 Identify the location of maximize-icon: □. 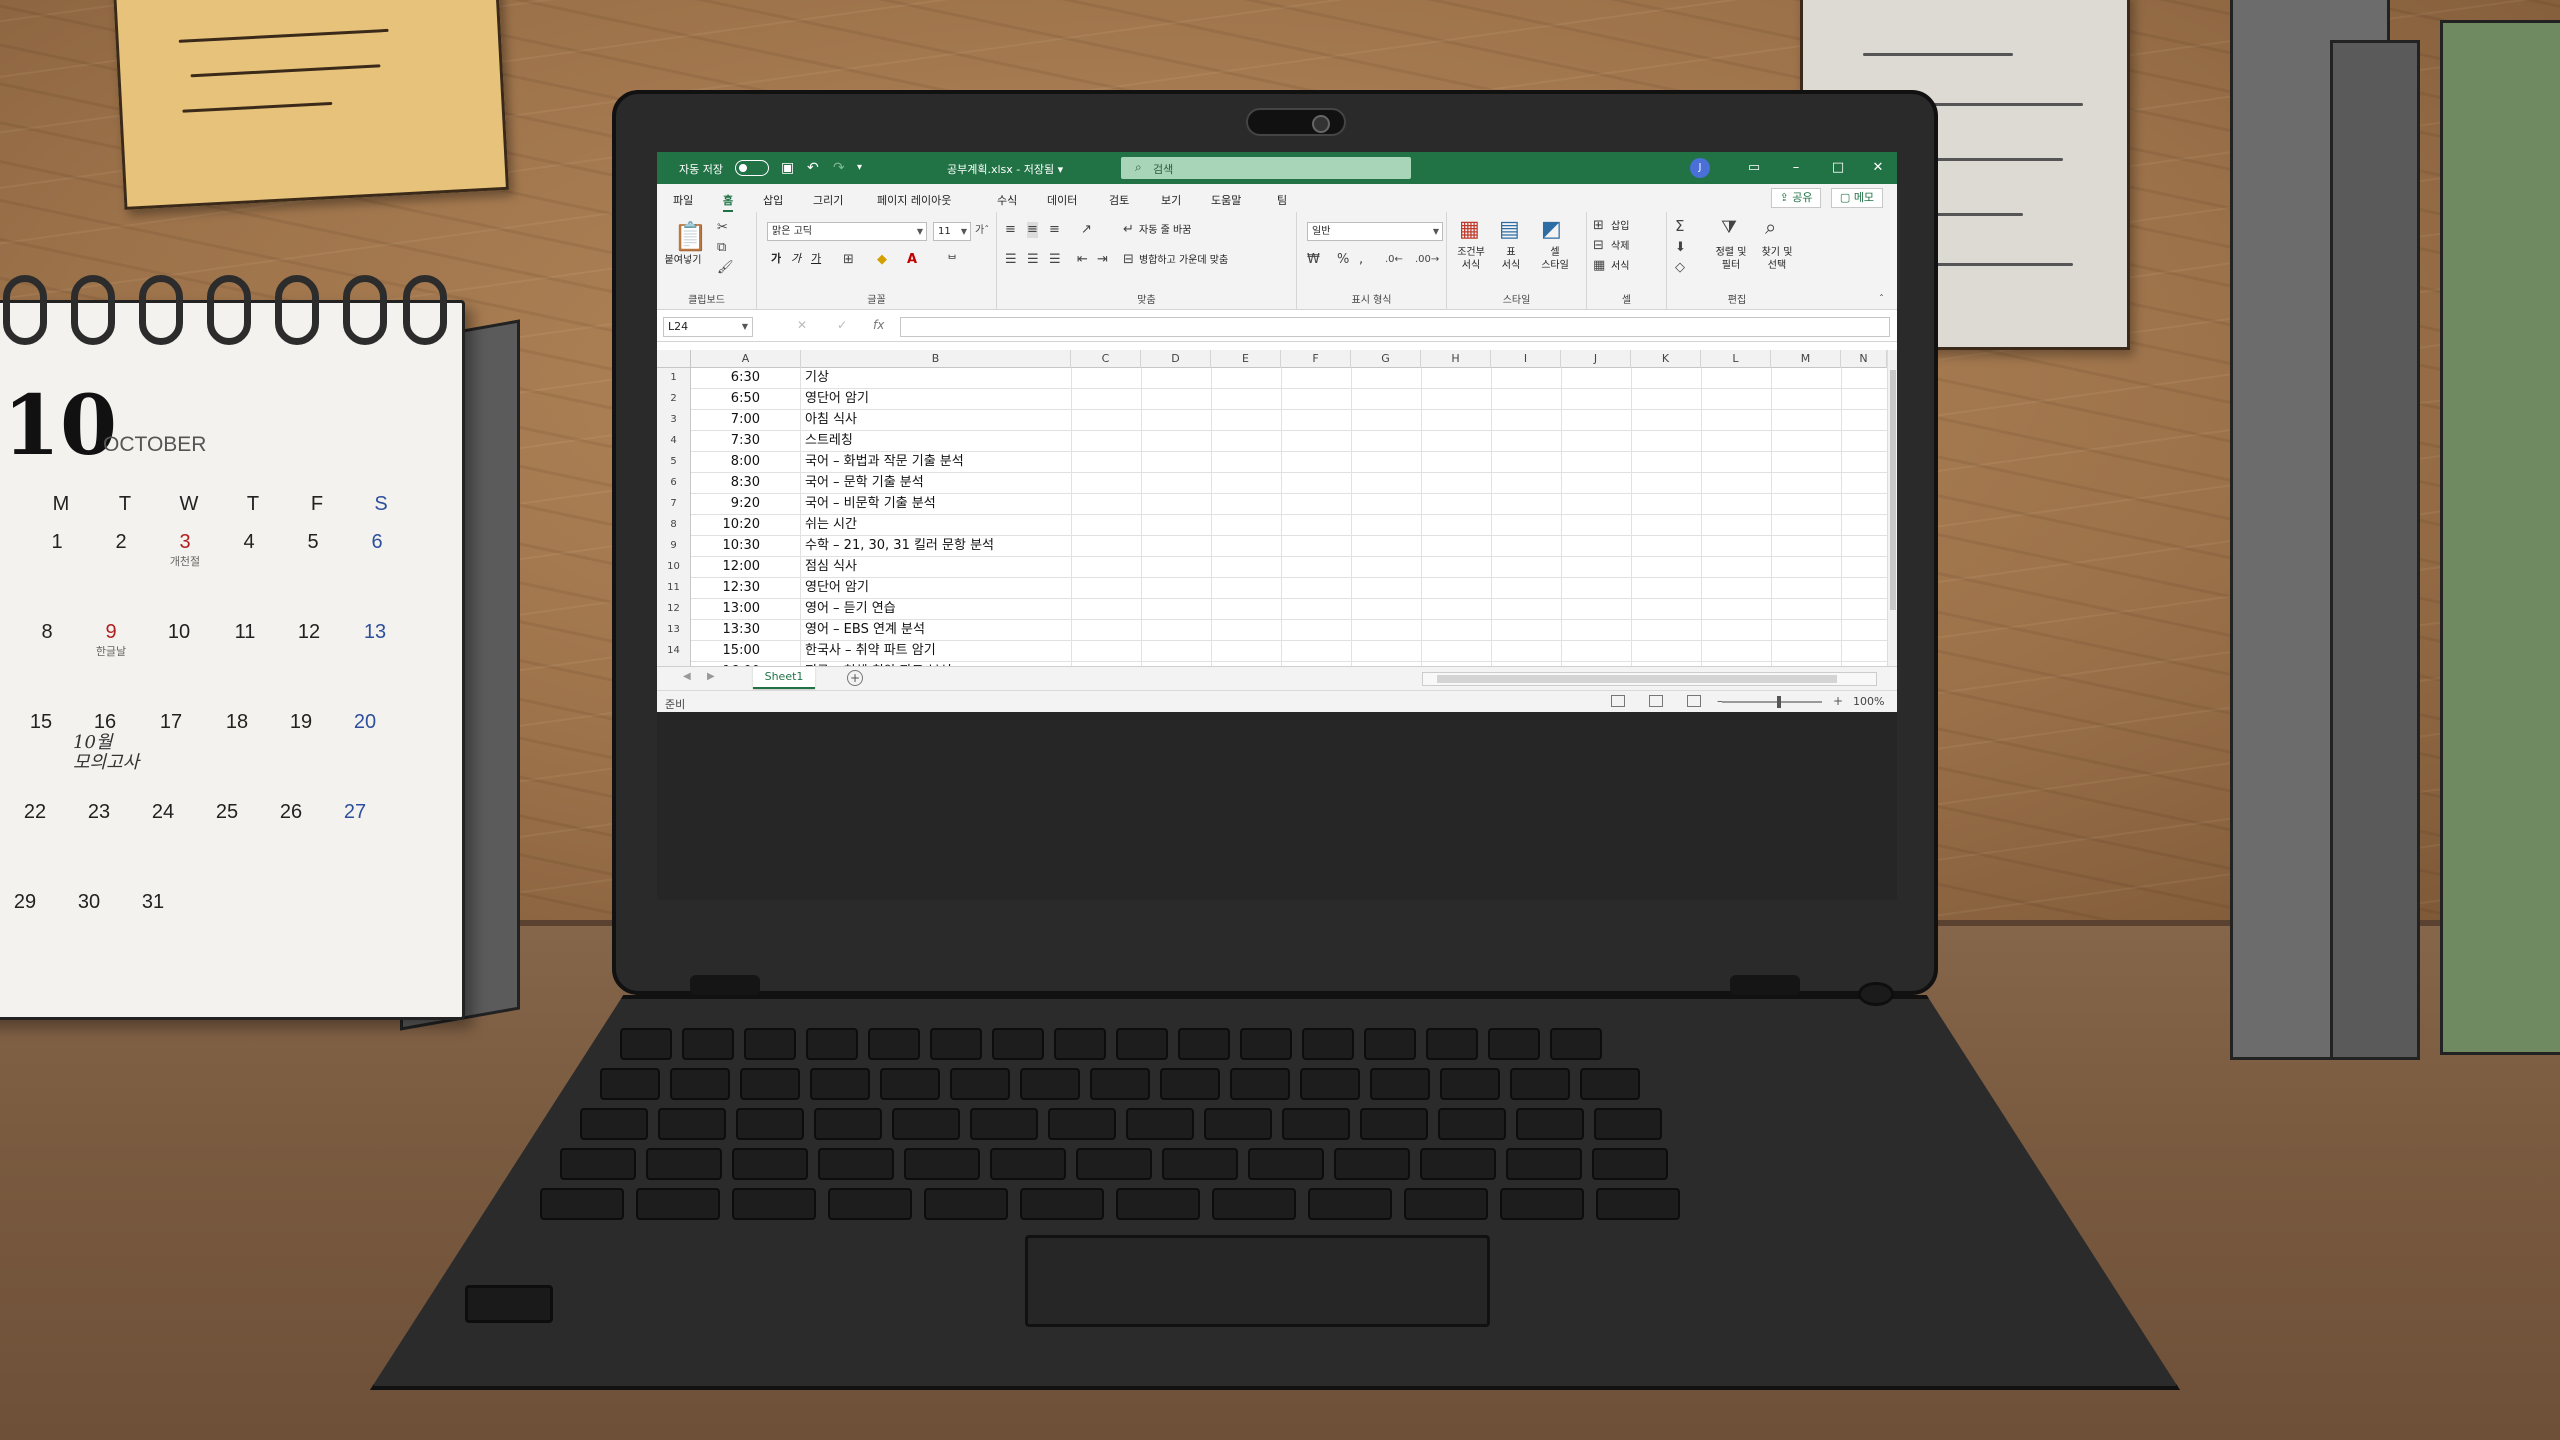
(1838, 168).